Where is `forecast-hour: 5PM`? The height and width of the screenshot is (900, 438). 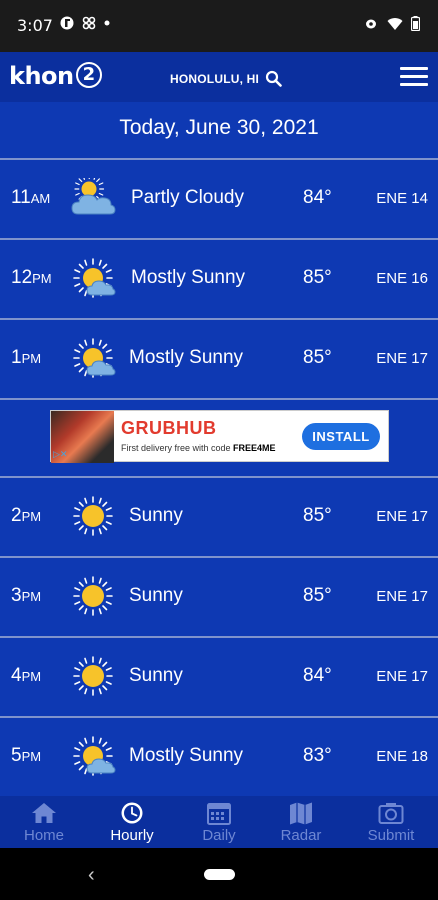 forecast-hour: 5PM is located at coordinates (26, 755).